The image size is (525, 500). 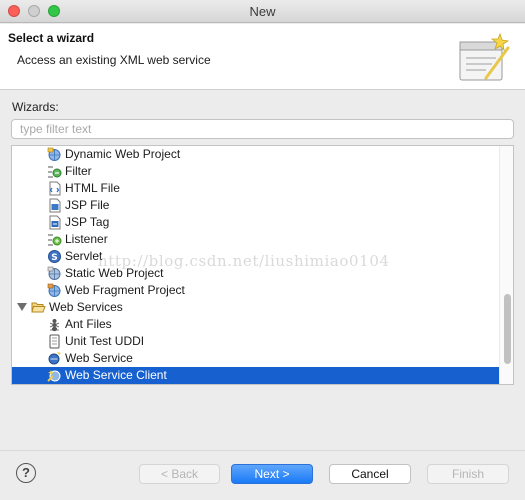 I want to click on tree-item-label: Ant Files, so click(x=88, y=324).